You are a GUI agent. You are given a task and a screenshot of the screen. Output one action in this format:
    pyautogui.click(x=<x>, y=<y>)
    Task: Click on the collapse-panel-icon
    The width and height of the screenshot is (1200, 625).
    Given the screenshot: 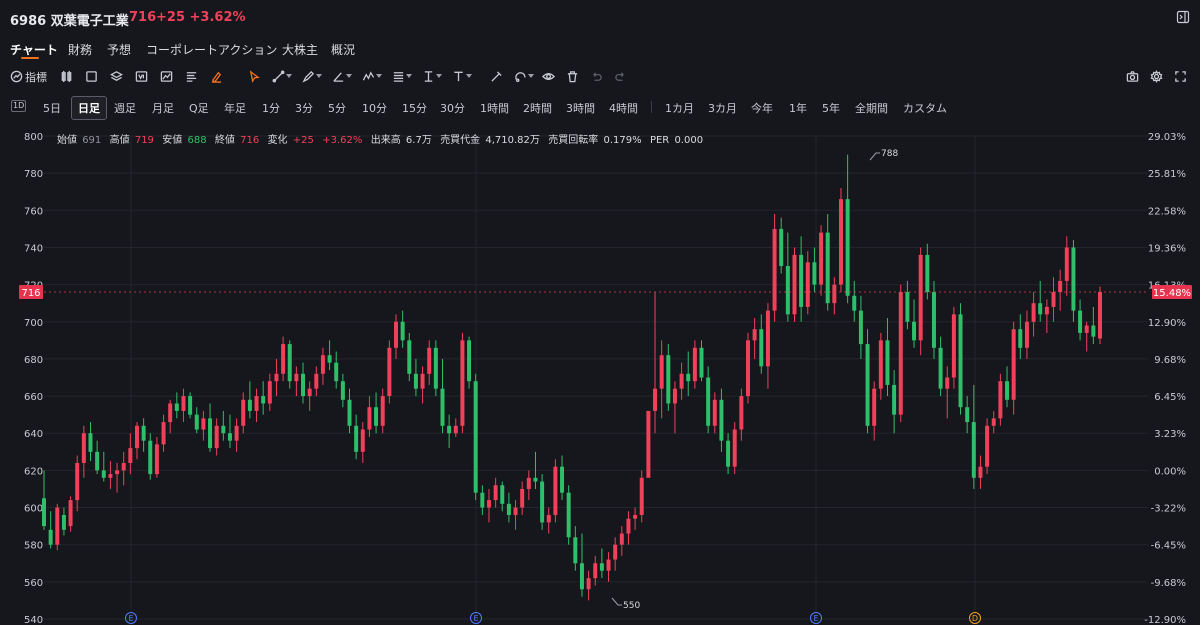 What is the action you would take?
    pyautogui.click(x=1183, y=17)
    